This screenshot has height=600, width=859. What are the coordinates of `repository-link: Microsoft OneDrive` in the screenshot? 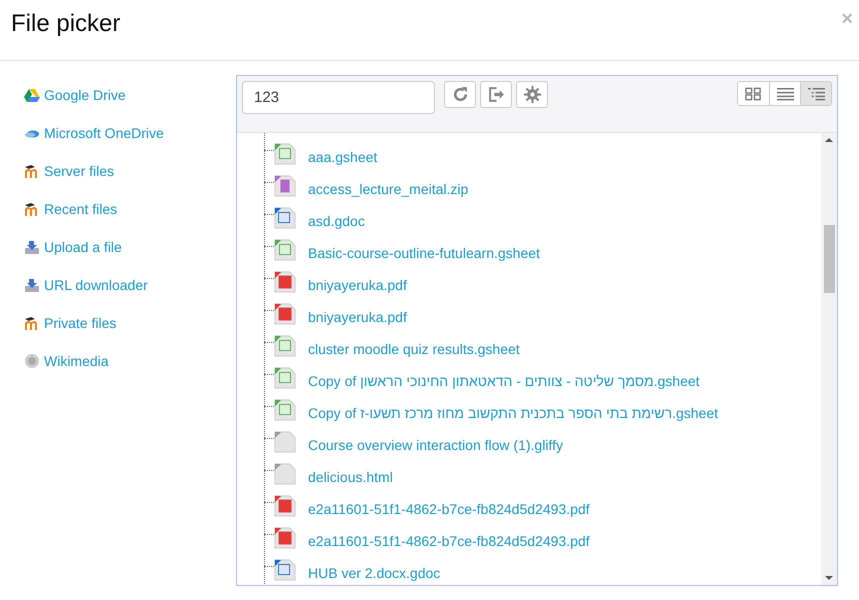 It's located at (94, 133).